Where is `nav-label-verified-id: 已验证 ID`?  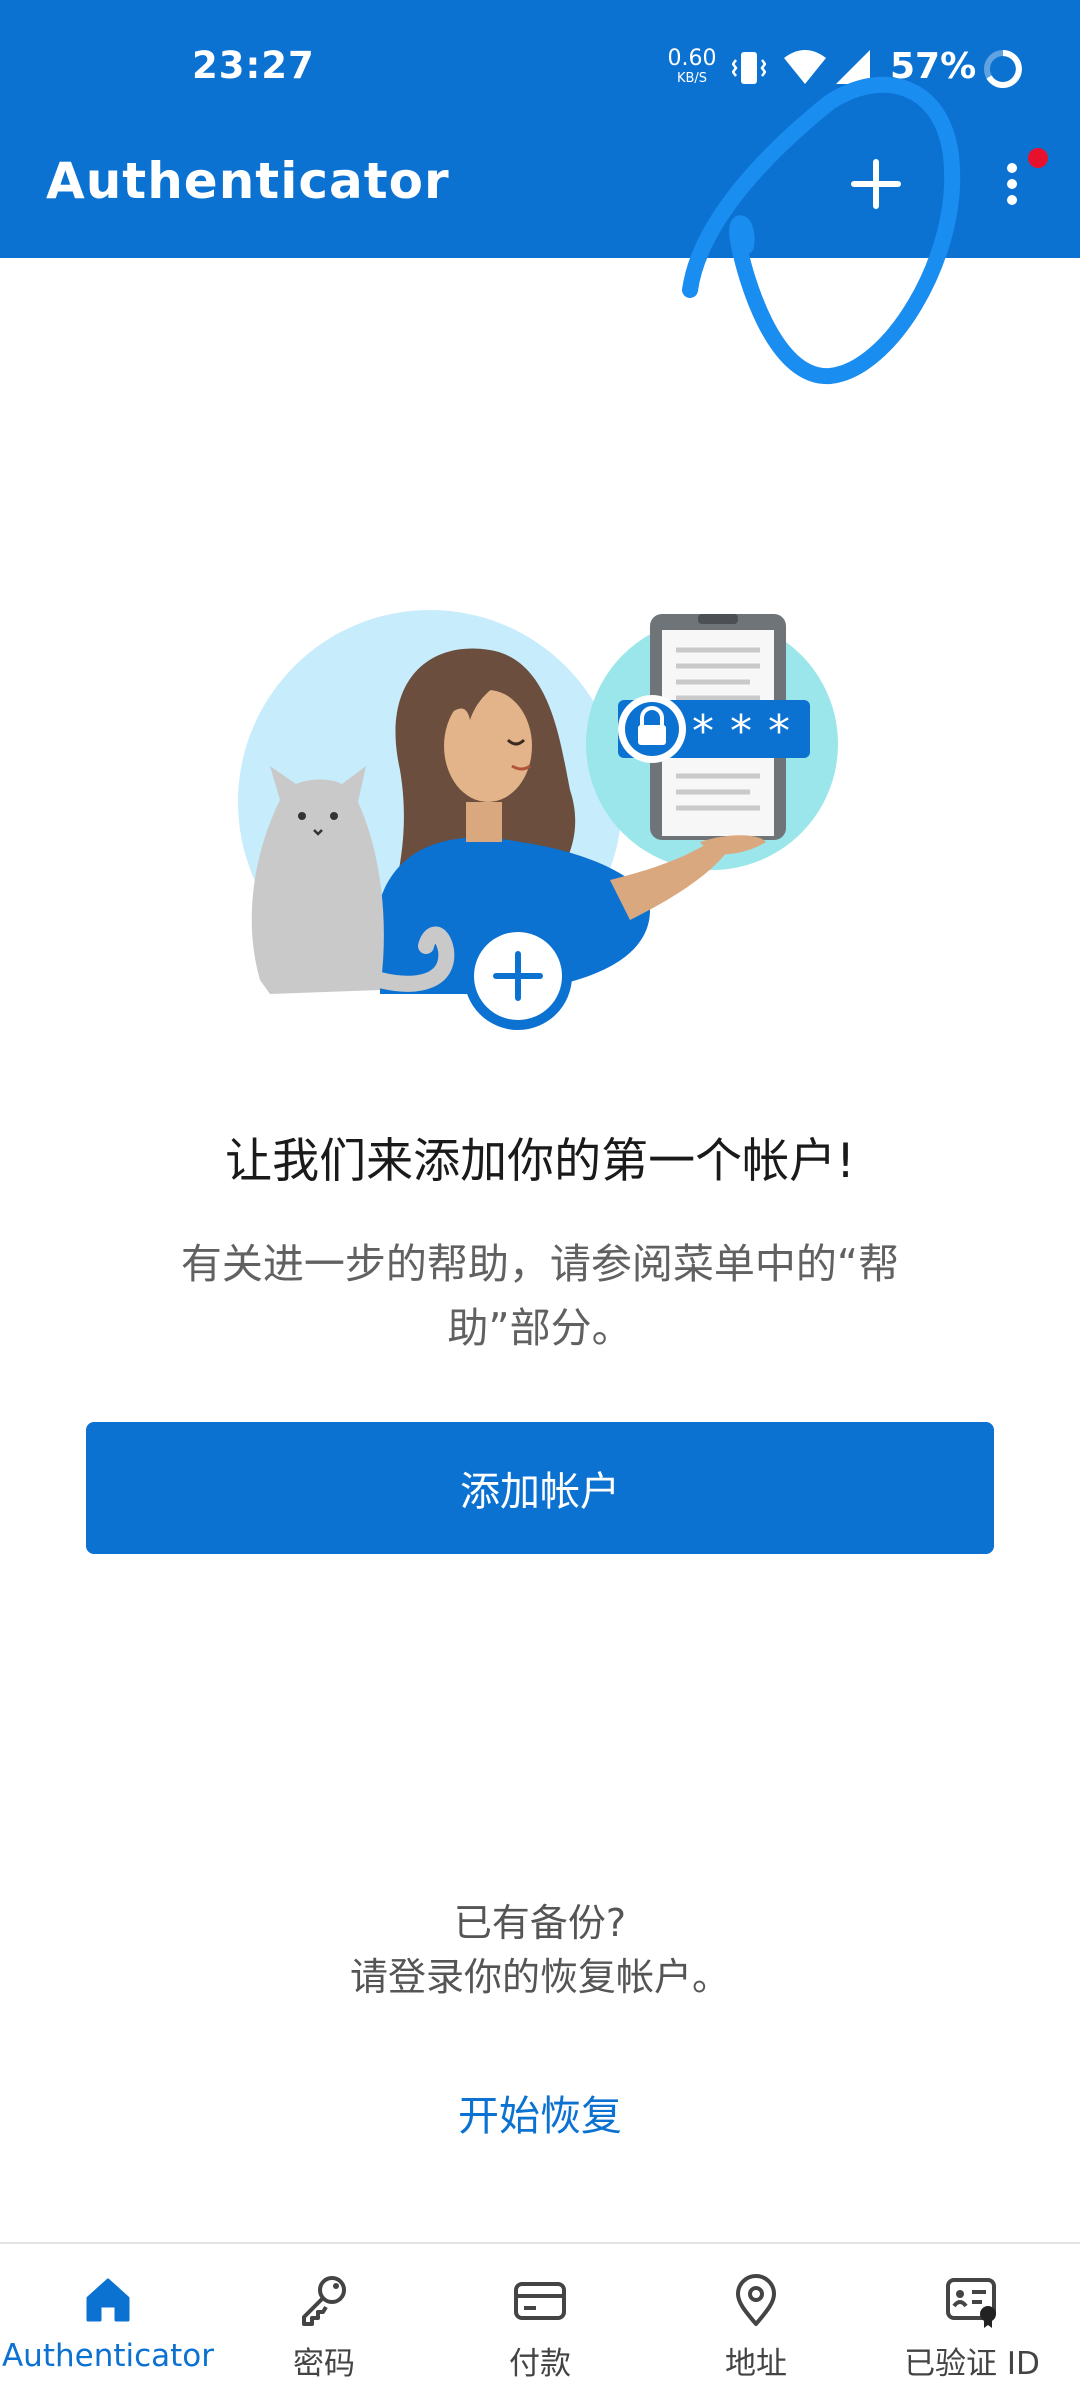
nav-label-verified-id: 已验证 ID is located at coordinates (972, 2364).